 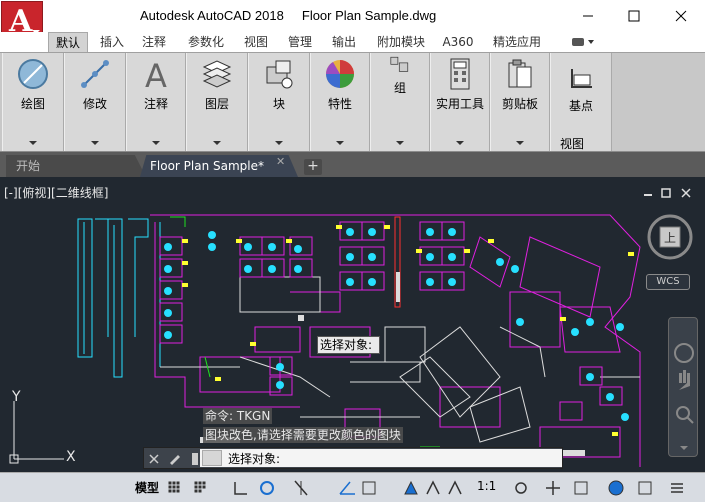 What do you see at coordinates (76, 166) in the screenshot?
I see `tab-start: 开始` at bounding box center [76, 166].